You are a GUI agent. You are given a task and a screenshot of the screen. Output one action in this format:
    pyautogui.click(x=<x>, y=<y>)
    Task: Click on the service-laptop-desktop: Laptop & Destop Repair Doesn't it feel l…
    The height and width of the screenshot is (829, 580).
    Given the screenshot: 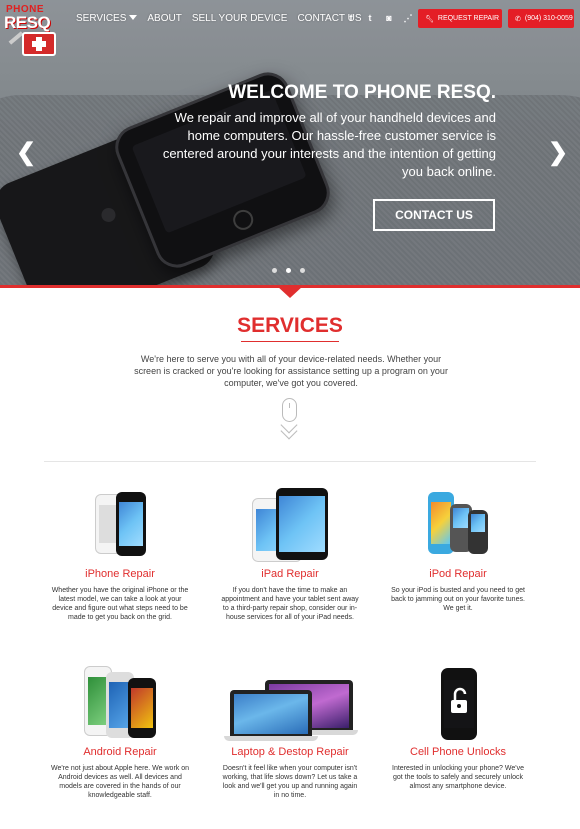 What is the action you would take?
    pyautogui.click(x=290, y=733)
    